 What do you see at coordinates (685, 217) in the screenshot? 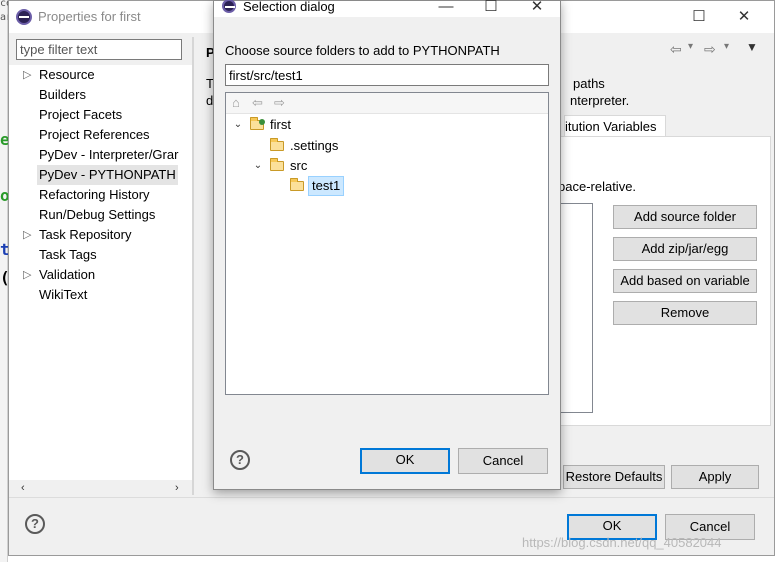
I see `add-source-folder-button: Add source folder` at bounding box center [685, 217].